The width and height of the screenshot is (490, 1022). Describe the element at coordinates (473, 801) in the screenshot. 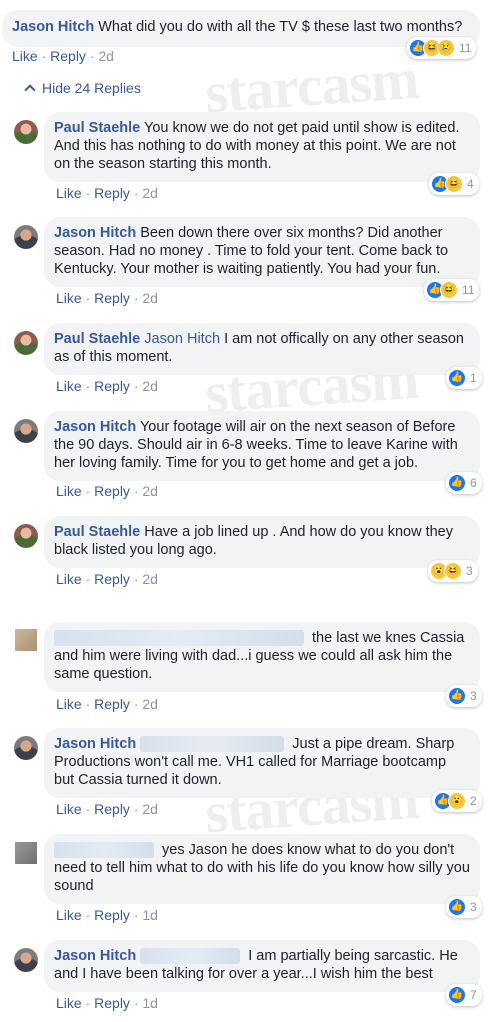

I see `reaction-count: 2` at that location.